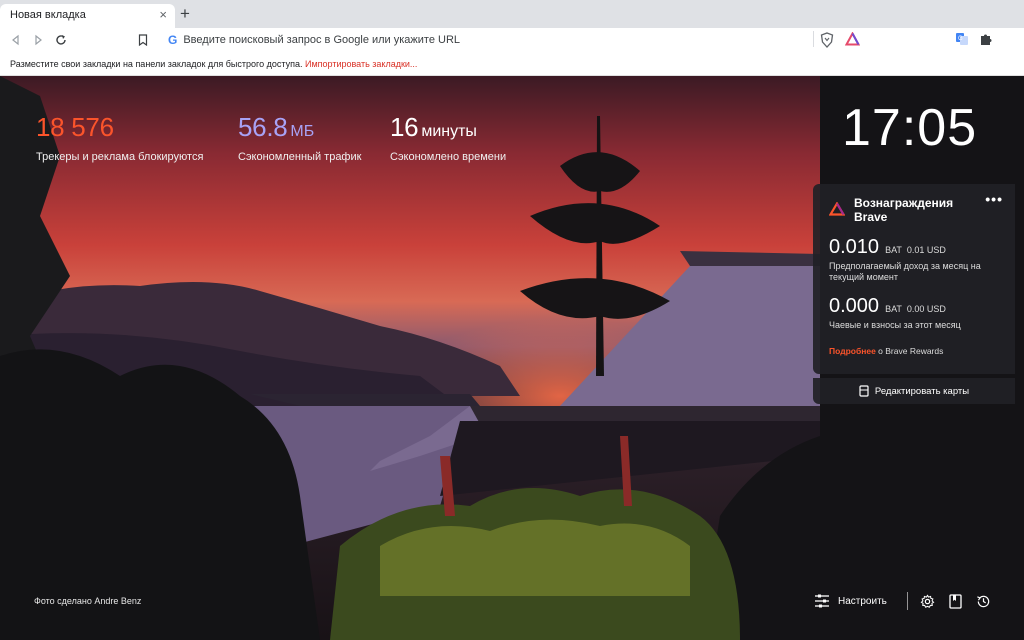  Describe the element at coordinates (994, 199) in the screenshot. I see `rewards-menu-button: •••` at that location.